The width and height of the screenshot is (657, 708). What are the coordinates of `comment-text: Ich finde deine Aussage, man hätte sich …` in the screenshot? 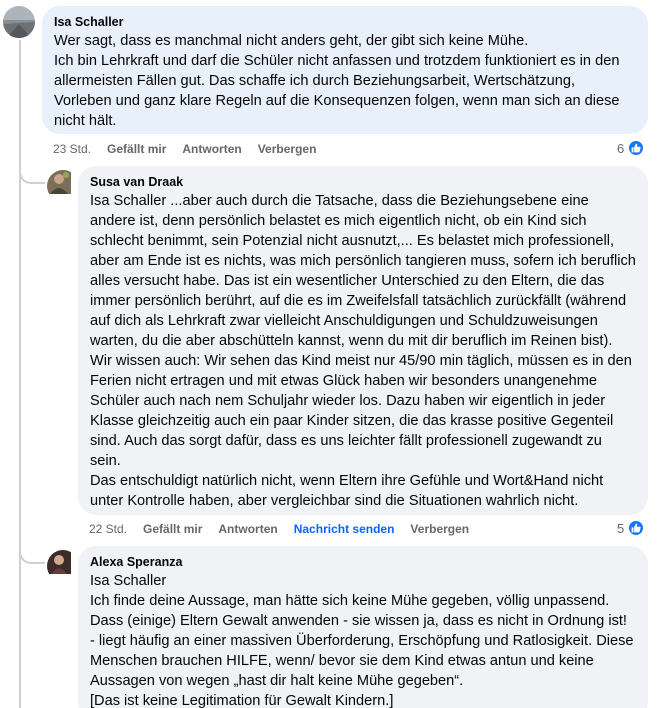 It's located at (362, 650).